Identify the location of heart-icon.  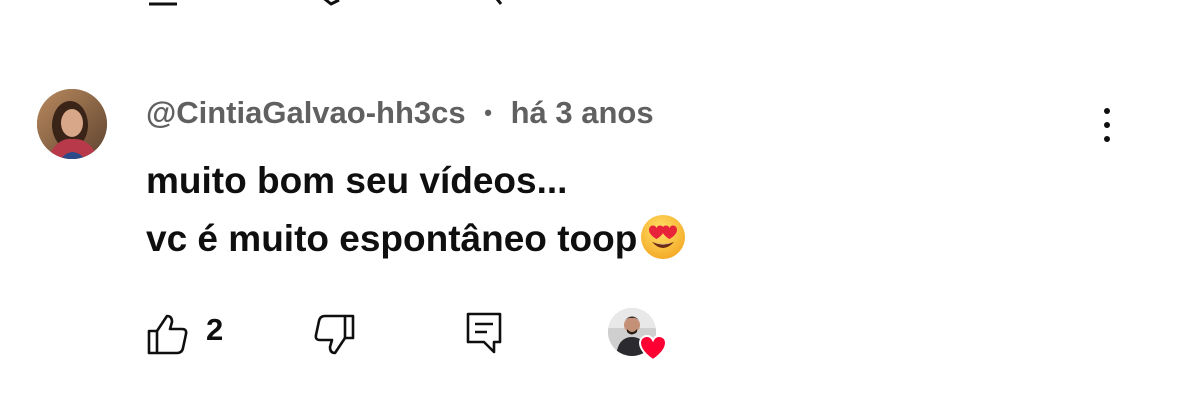
(653, 348).